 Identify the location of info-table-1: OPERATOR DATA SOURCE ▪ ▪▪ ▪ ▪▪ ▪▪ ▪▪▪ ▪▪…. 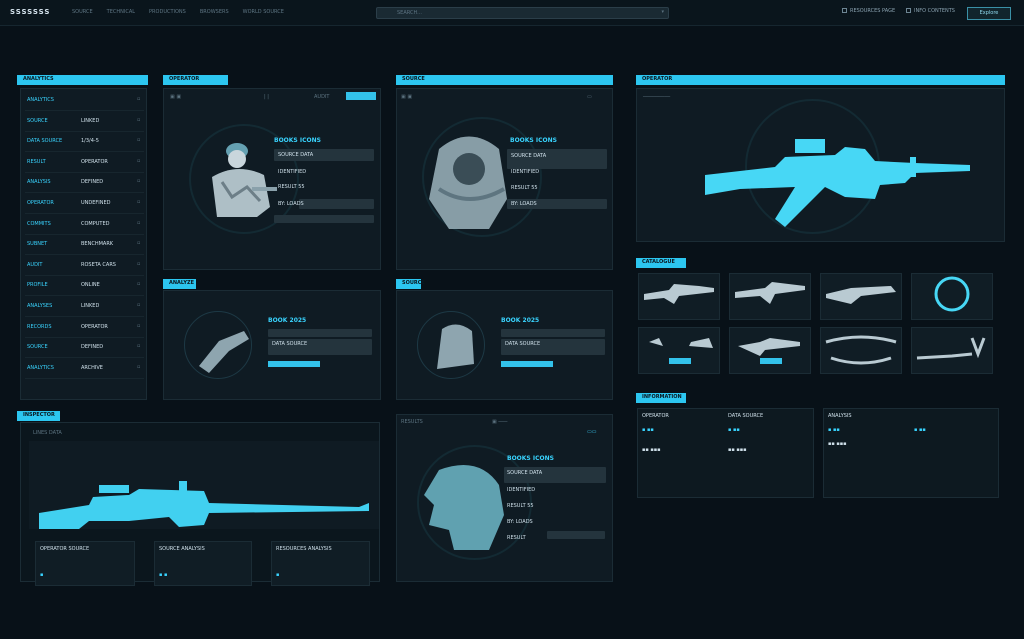
(725, 453).